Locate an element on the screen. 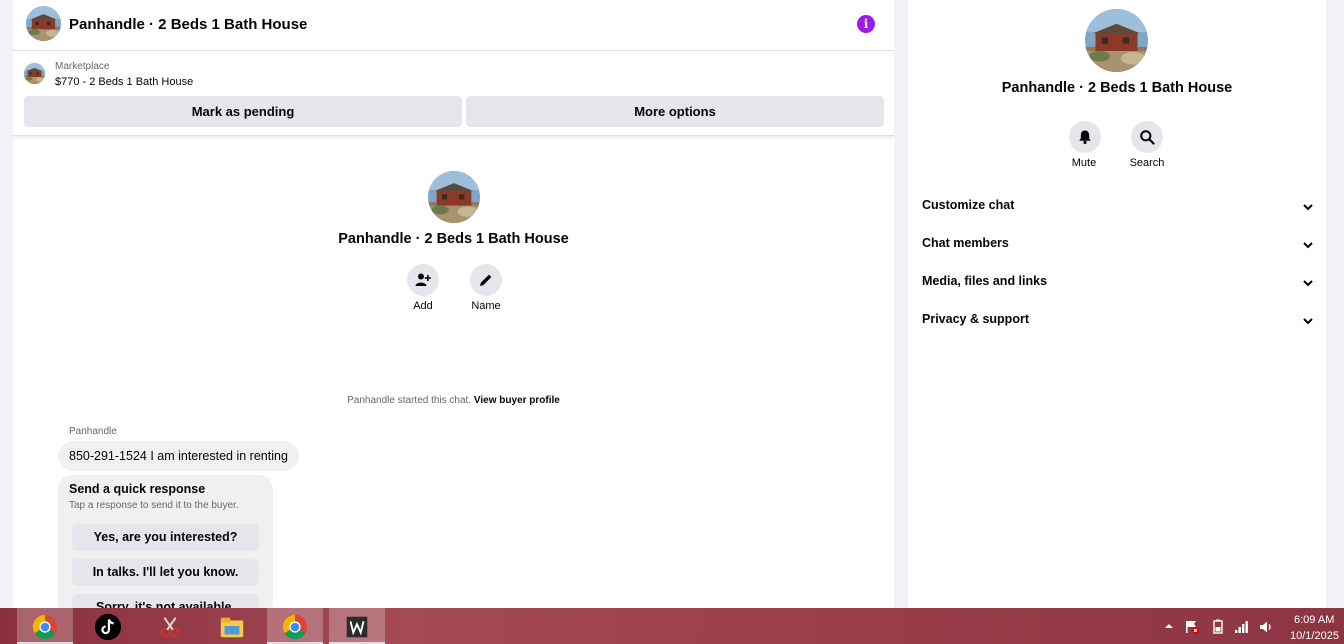  view-buyer-profile-link: View buyer profile is located at coordinates (517, 400).